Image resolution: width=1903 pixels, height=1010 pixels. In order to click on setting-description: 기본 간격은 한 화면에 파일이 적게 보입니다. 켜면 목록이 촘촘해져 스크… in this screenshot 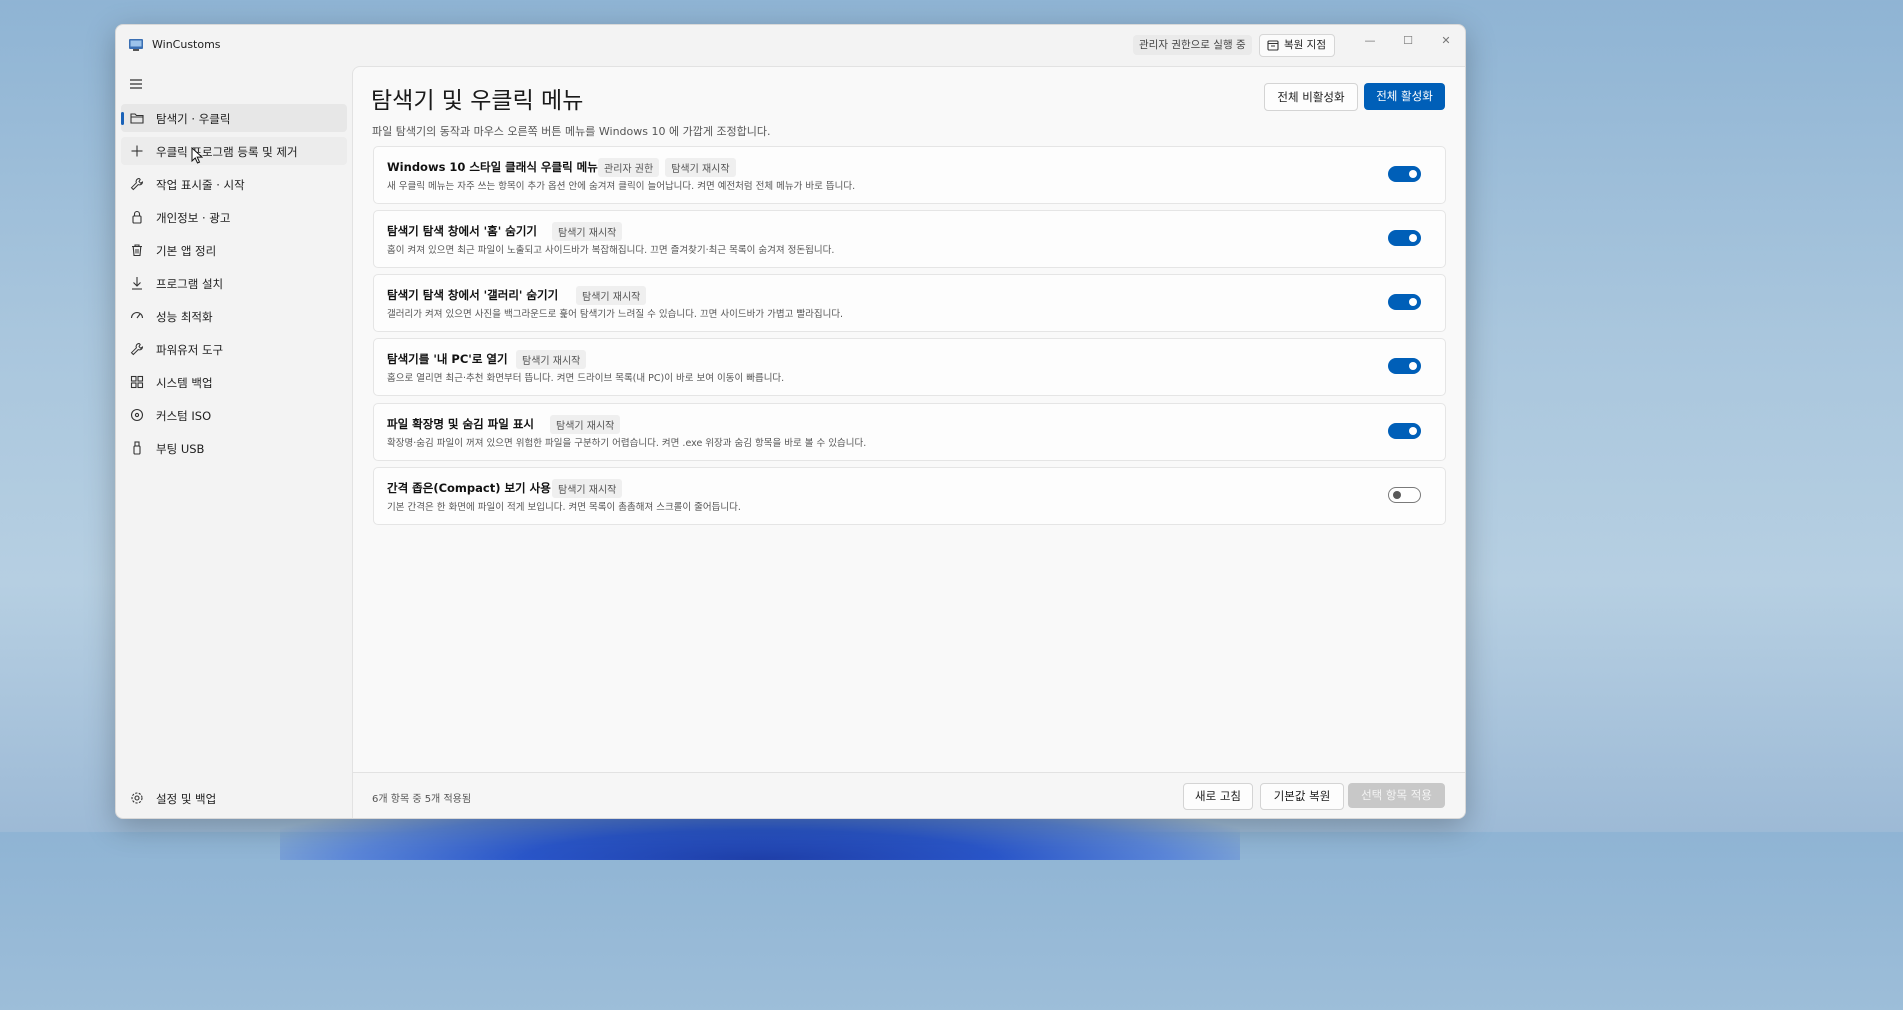, I will do `click(564, 507)`.